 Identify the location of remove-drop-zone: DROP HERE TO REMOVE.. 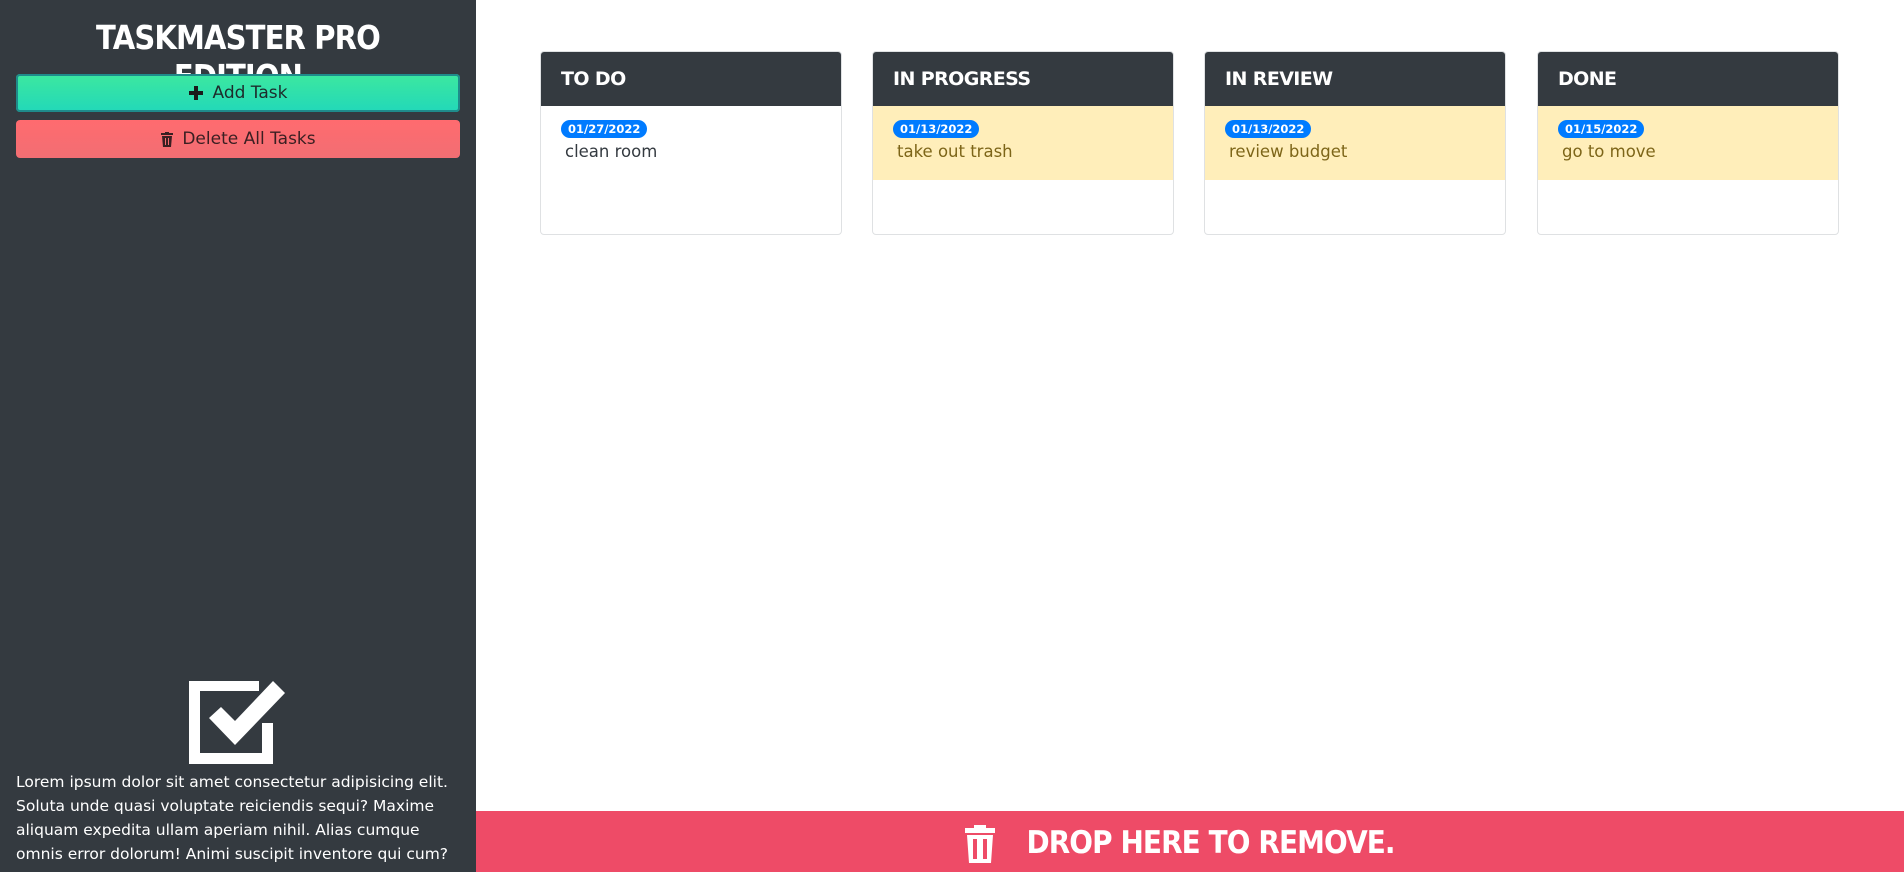
(1190, 841).